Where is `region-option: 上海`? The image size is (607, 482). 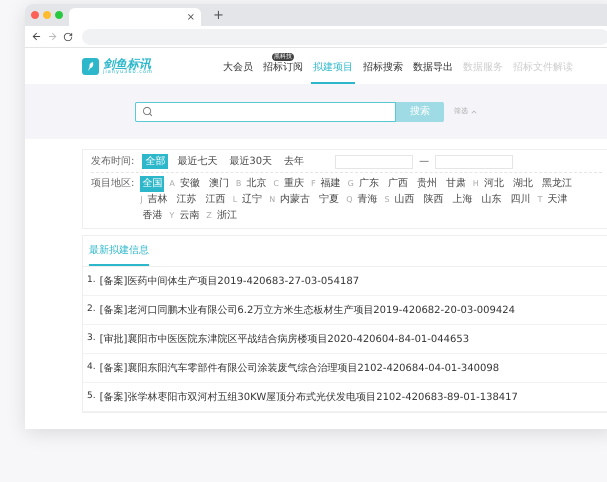
region-option: 上海 is located at coordinates (462, 200).